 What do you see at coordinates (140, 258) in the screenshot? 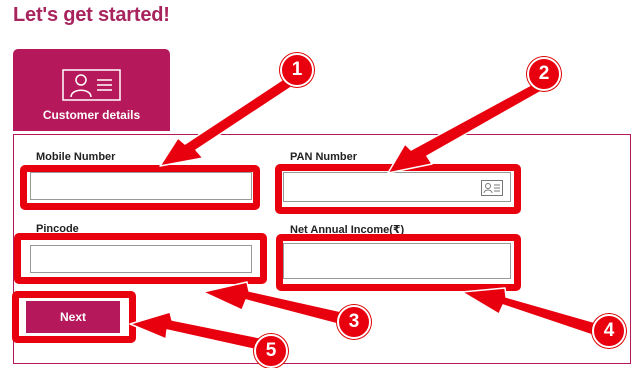
I see `highlight-box-pincode` at bounding box center [140, 258].